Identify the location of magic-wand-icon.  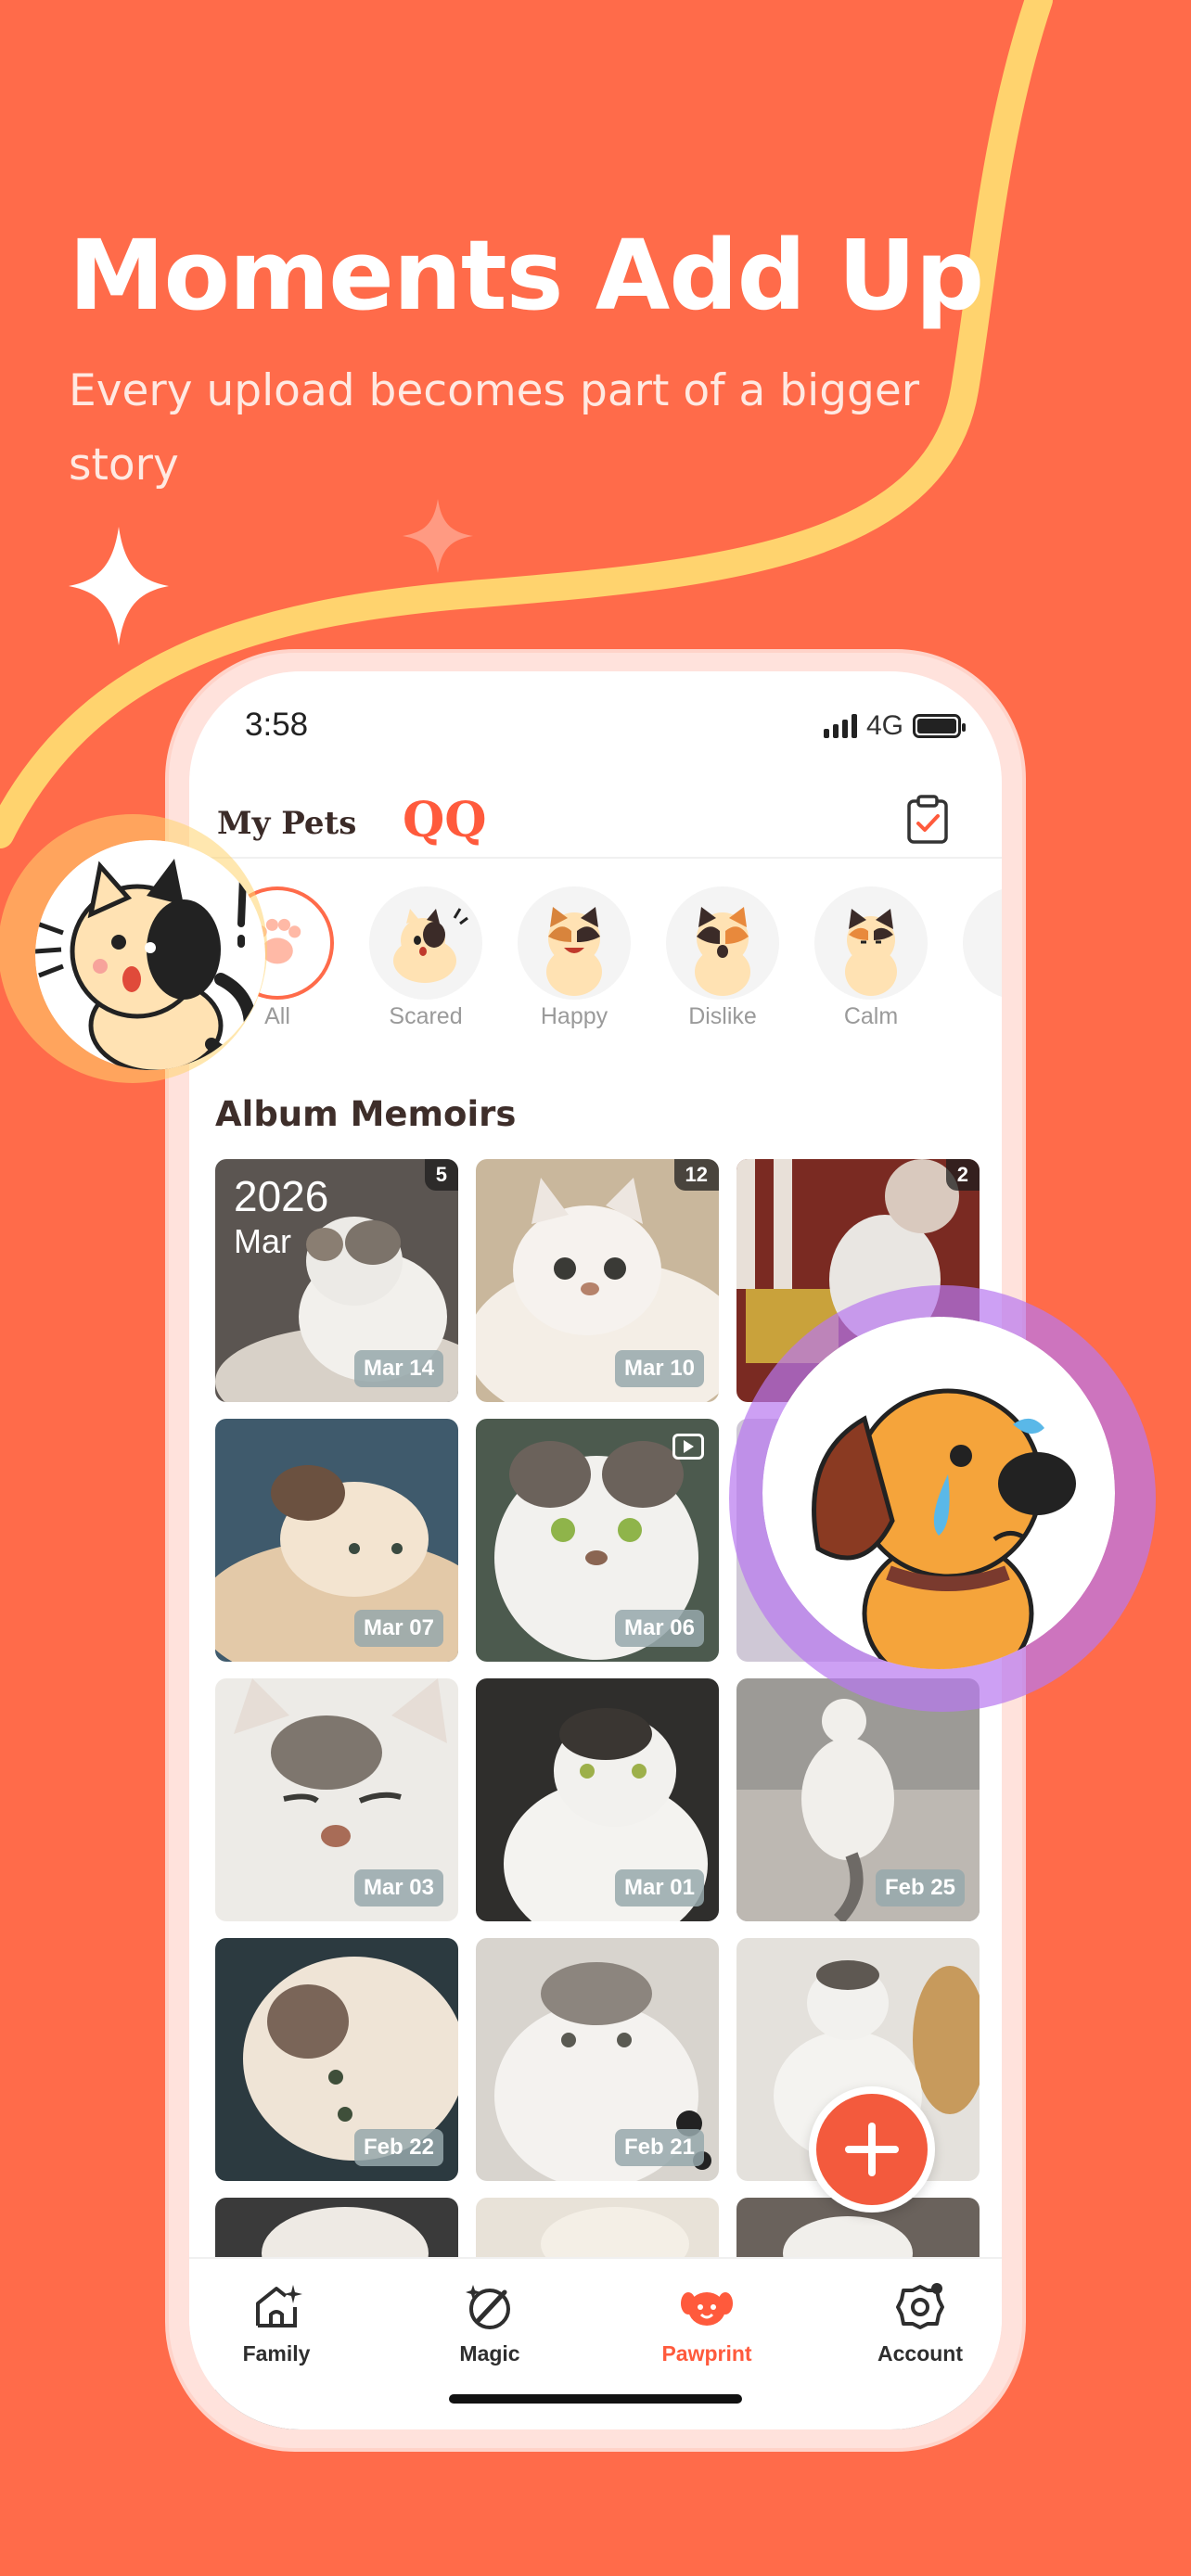
(488, 2307).